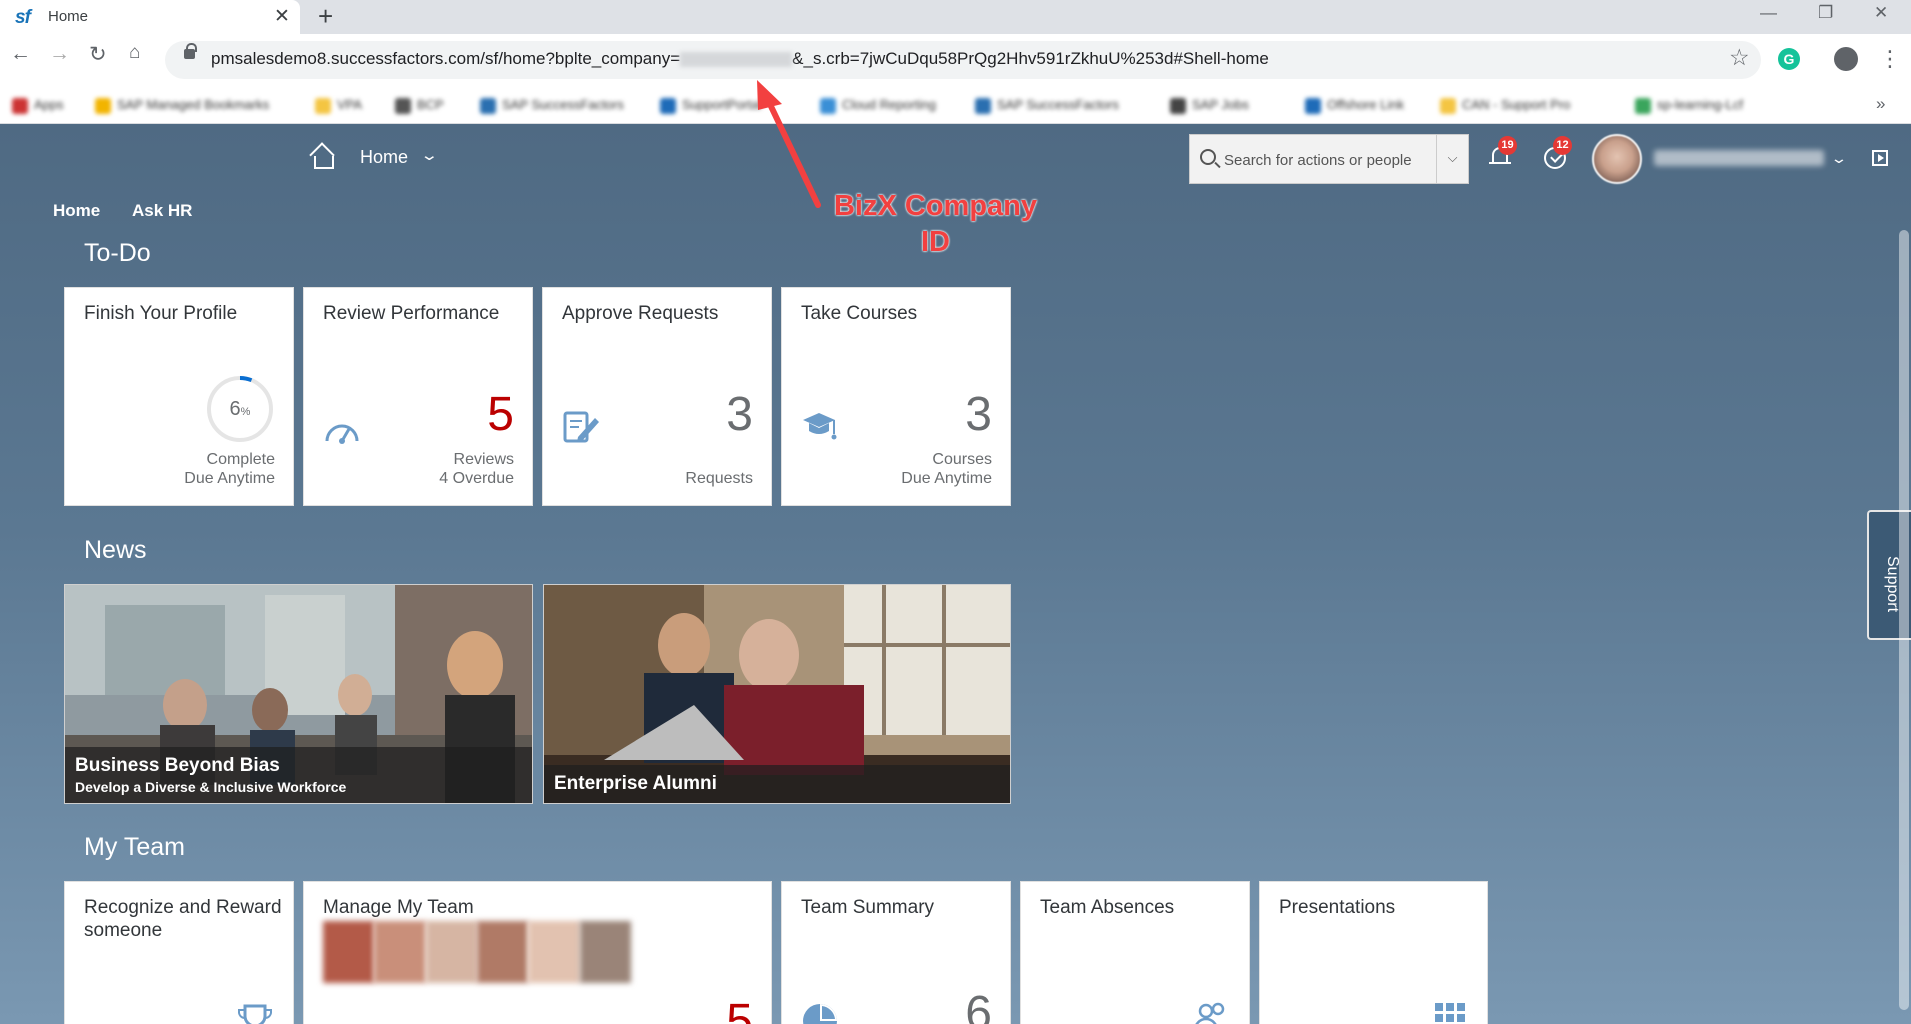  Describe the element at coordinates (240, 409) in the screenshot. I see `profile-progress-value: 6%` at that location.